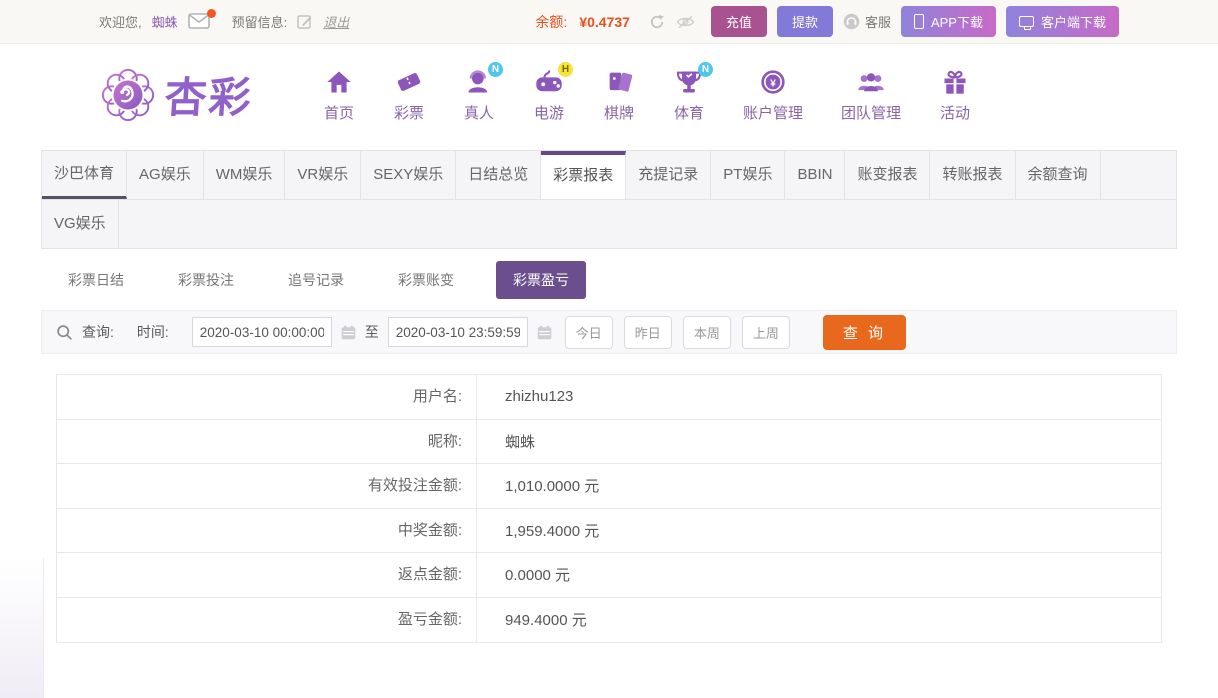  What do you see at coordinates (955, 82) in the screenshot?
I see `gift-icon` at bounding box center [955, 82].